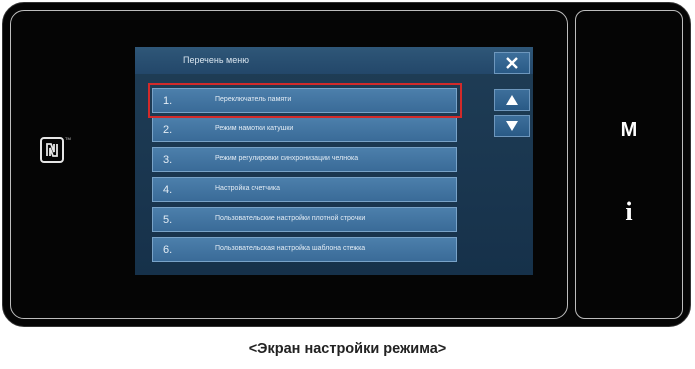  Describe the element at coordinates (168, 130) in the screenshot. I see `item-number: 2.` at that location.